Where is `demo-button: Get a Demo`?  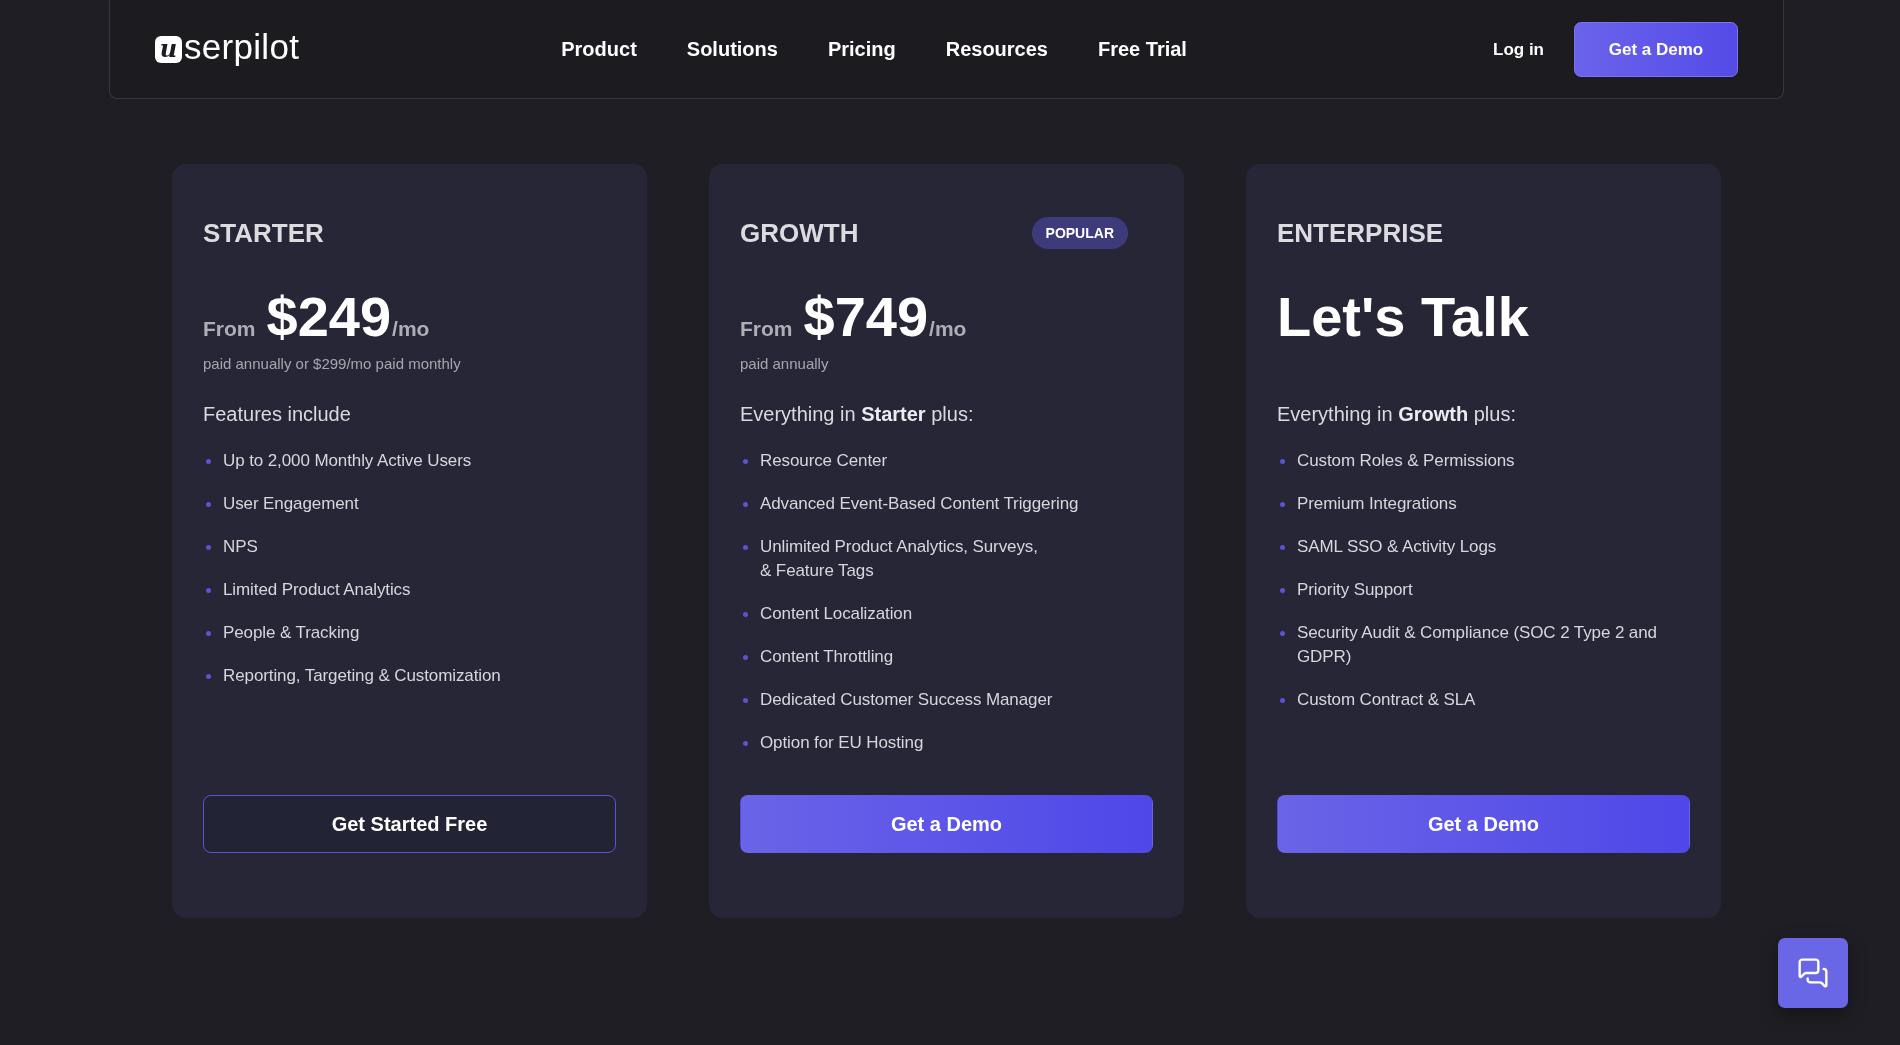
demo-button: Get a Demo is located at coordinates (1656, 49).